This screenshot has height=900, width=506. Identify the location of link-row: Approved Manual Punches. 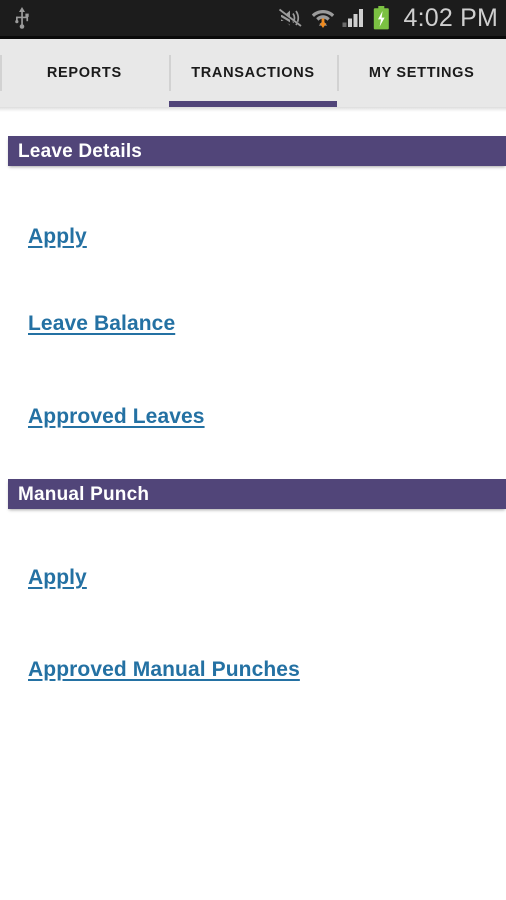
(253, 670).